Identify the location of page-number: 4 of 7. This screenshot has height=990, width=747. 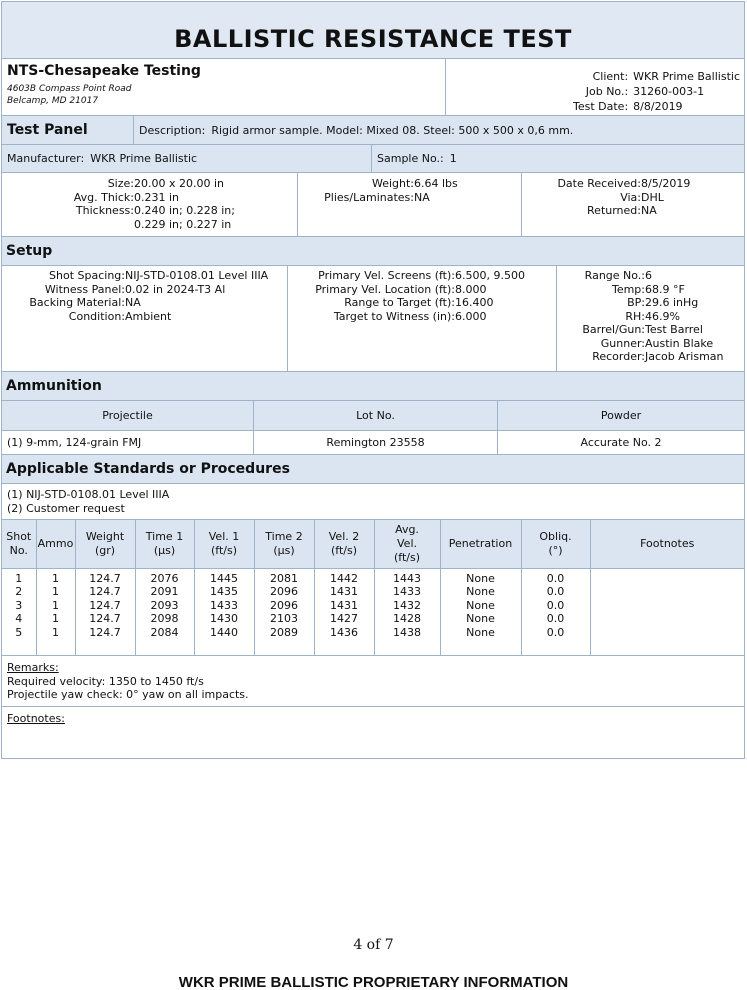
(373, 945).